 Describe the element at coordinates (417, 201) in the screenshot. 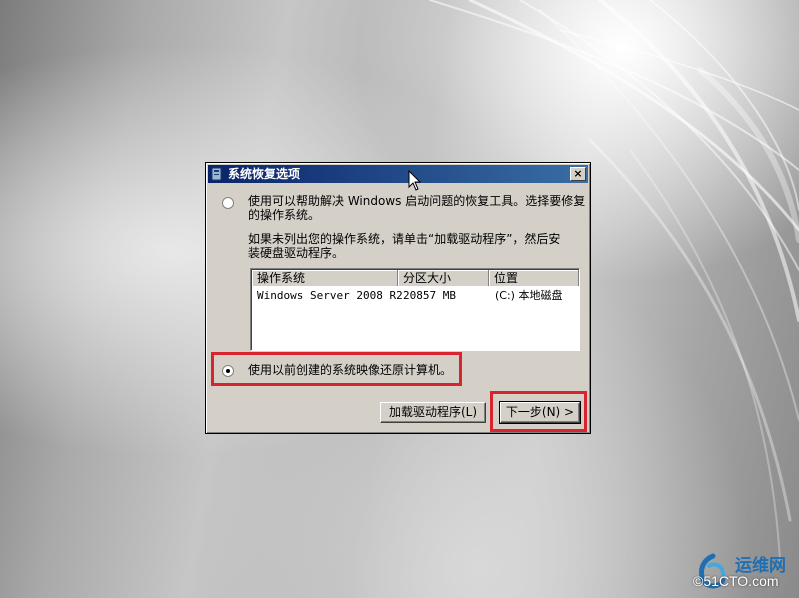

I see `option-recovery-tools-line1: 使用可以帮助解决 Windows 启动问题的恢复工具。选择要修复` at that location.